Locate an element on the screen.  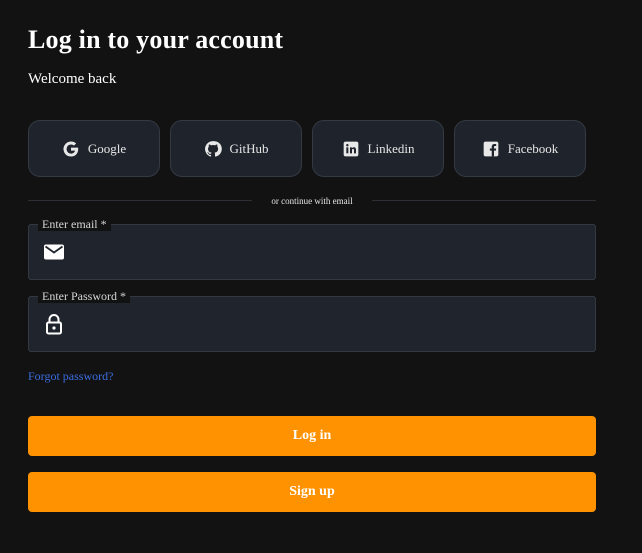
linkedin-icon is located at coordinates (351, 149).